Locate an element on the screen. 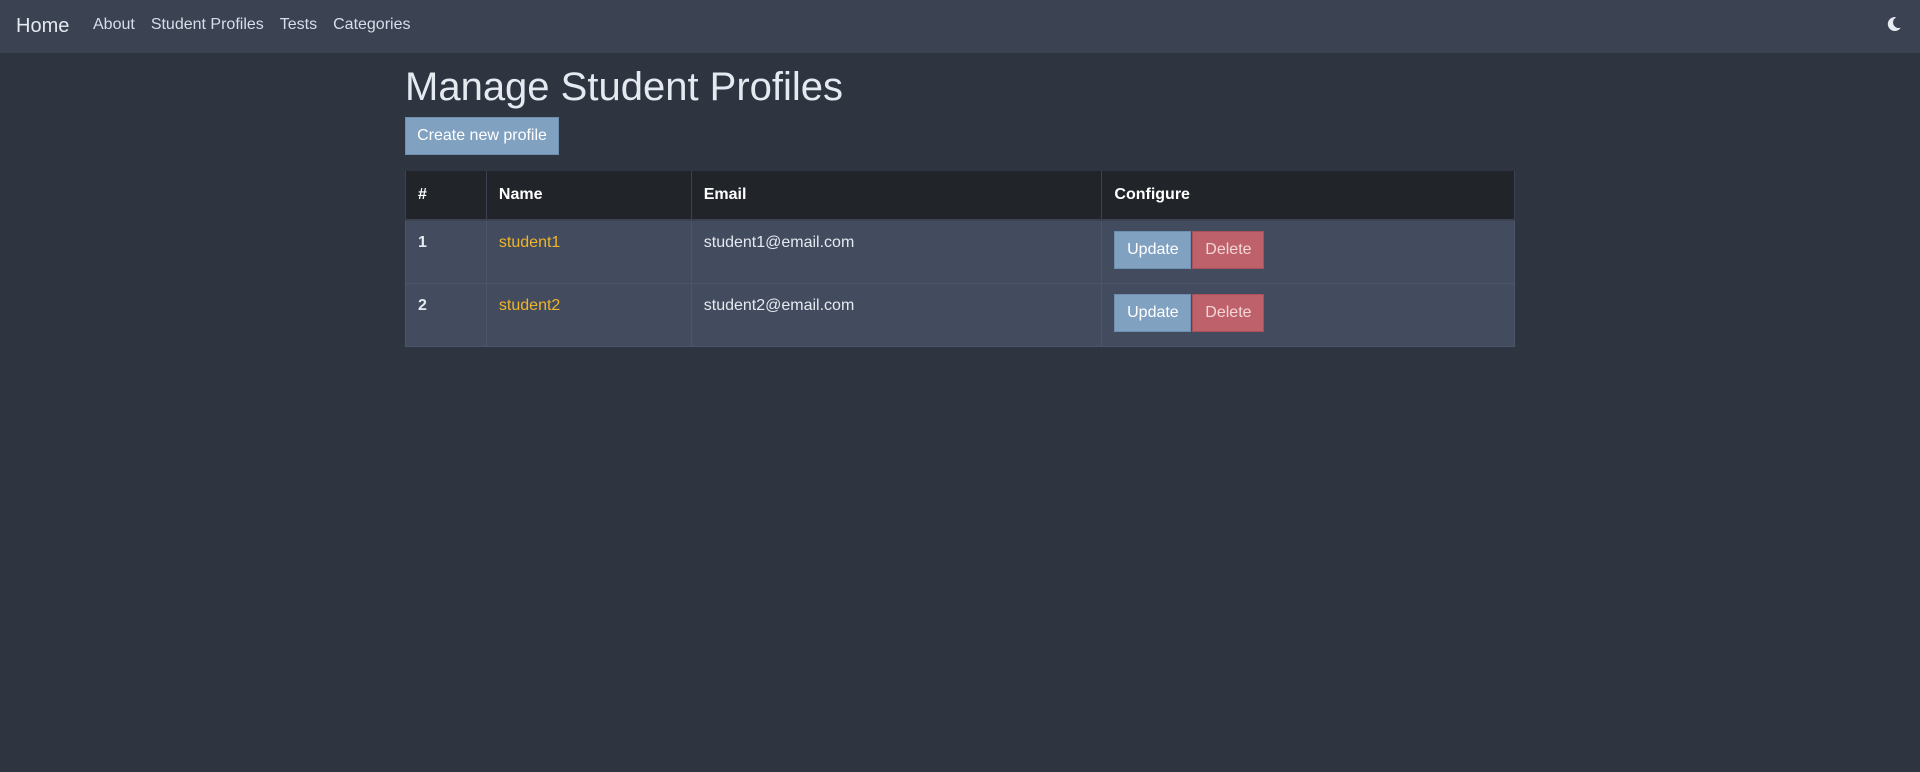 The height and width of the screenshot is (772, 1920). column-header-email: Email is located at coordinates (896, 196).